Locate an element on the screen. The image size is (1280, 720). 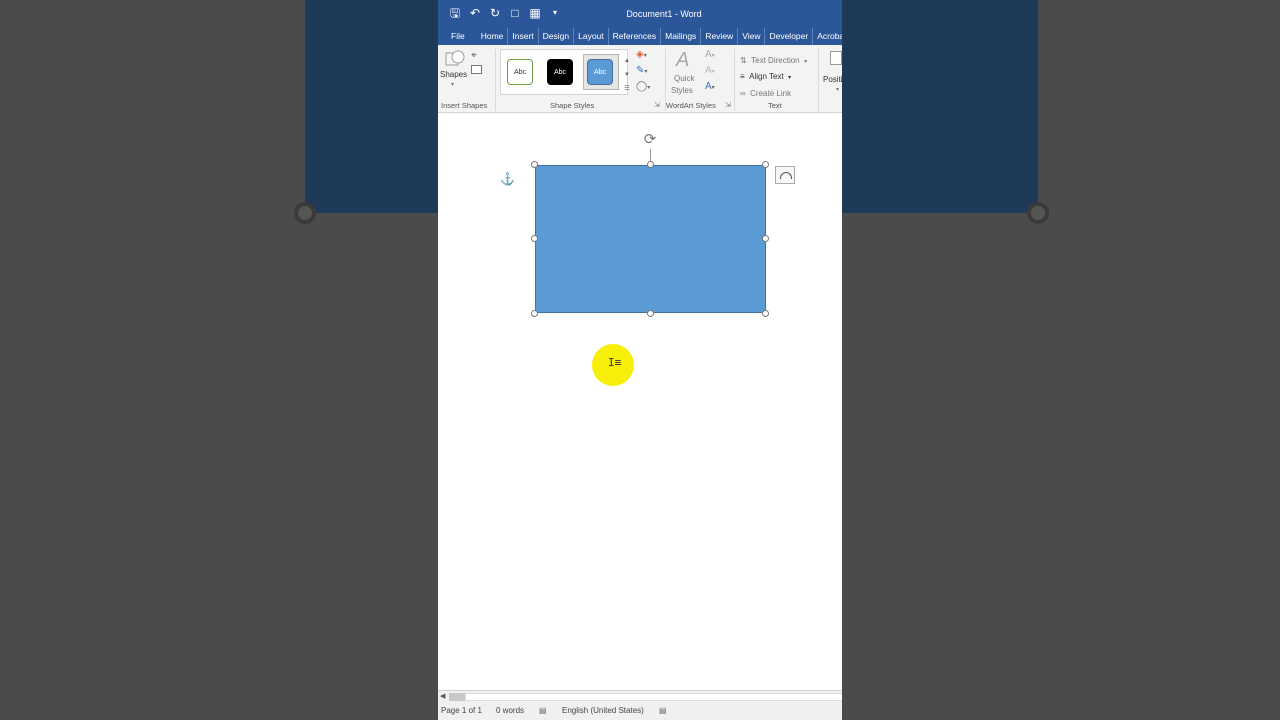
anchor-icon: ⚓ is located at coordinates (507, 179).